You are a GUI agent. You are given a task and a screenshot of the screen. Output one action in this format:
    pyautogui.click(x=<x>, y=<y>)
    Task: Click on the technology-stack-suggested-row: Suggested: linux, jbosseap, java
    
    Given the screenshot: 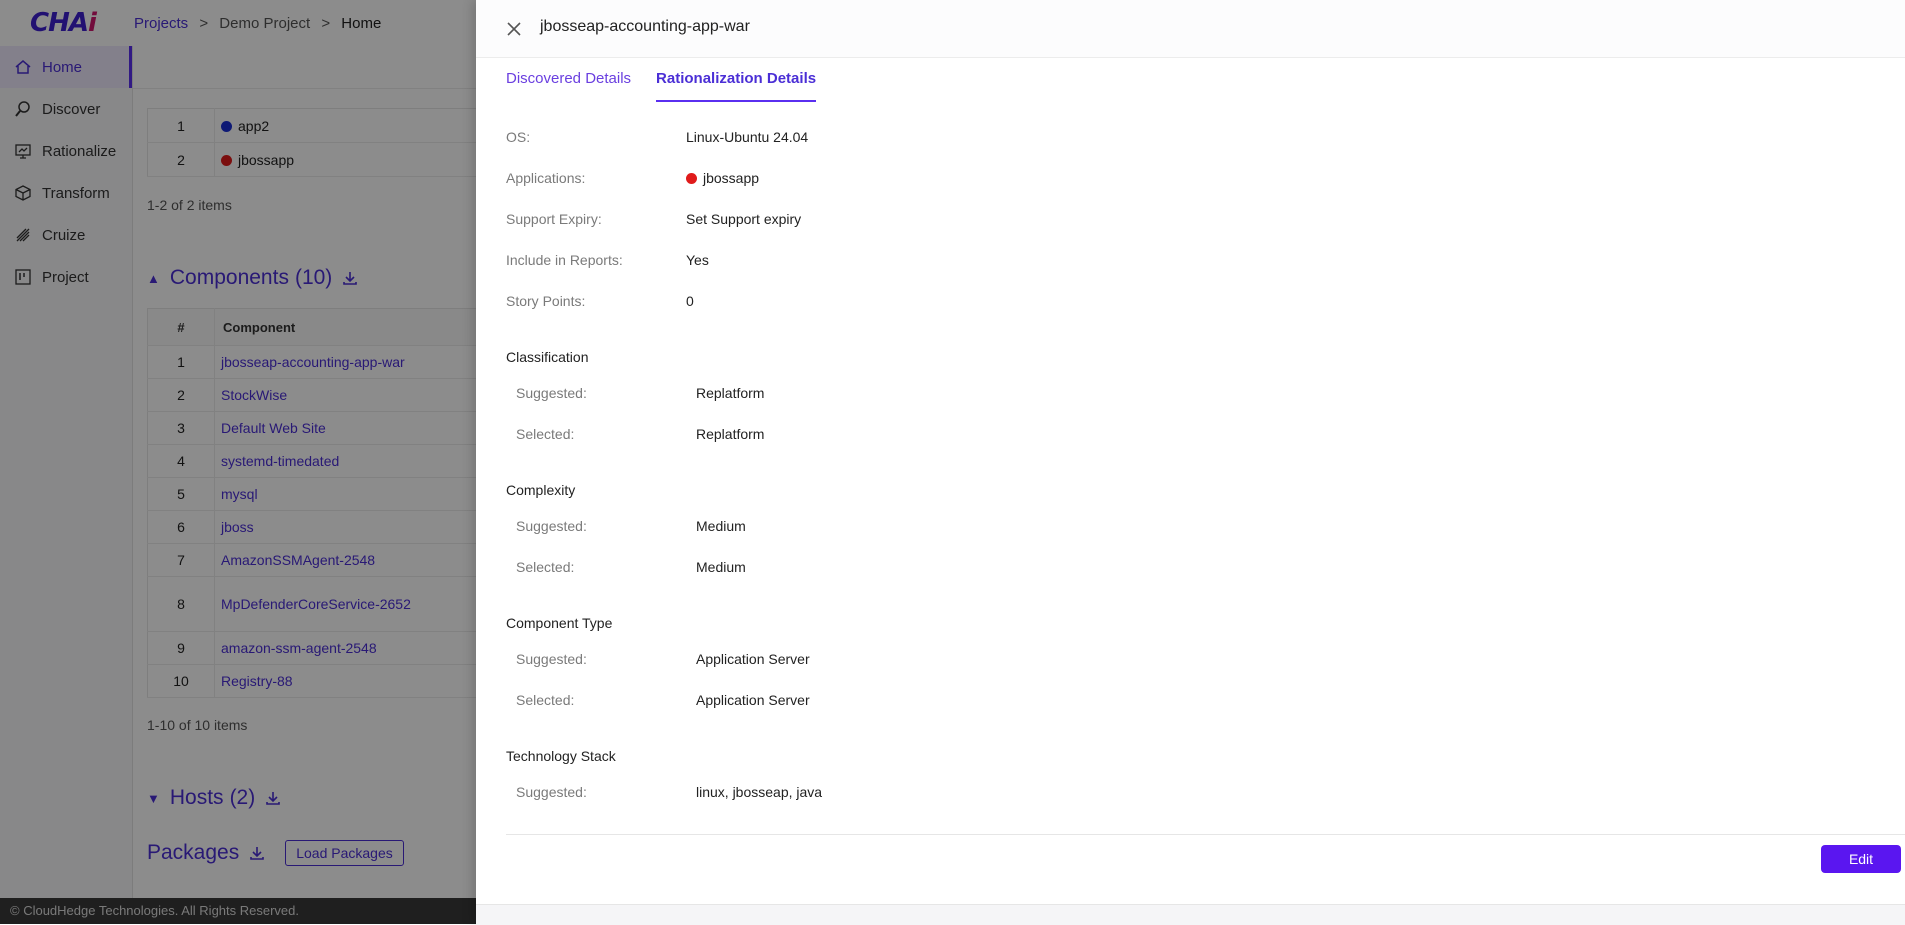 What is the action you would take?
    pyautogui.click(x=669, y=792)
    